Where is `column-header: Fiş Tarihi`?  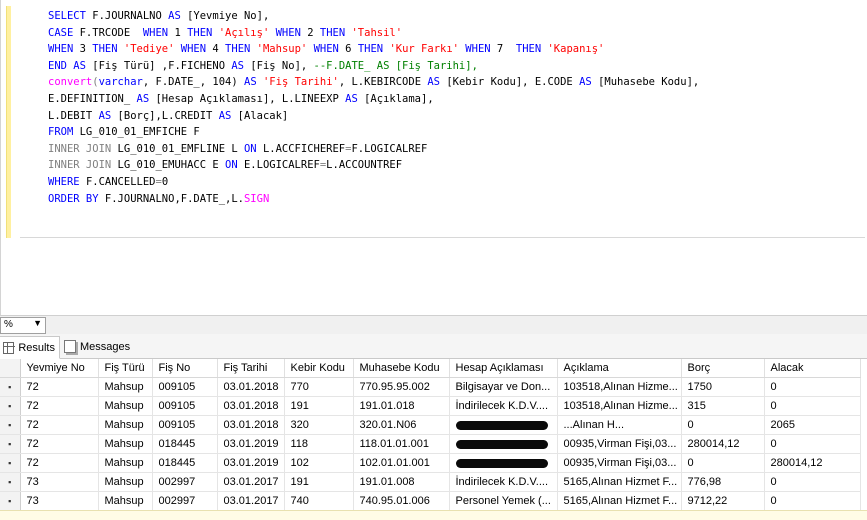
column-header: Fiş Tarihi is located at coordinates (251, 368).